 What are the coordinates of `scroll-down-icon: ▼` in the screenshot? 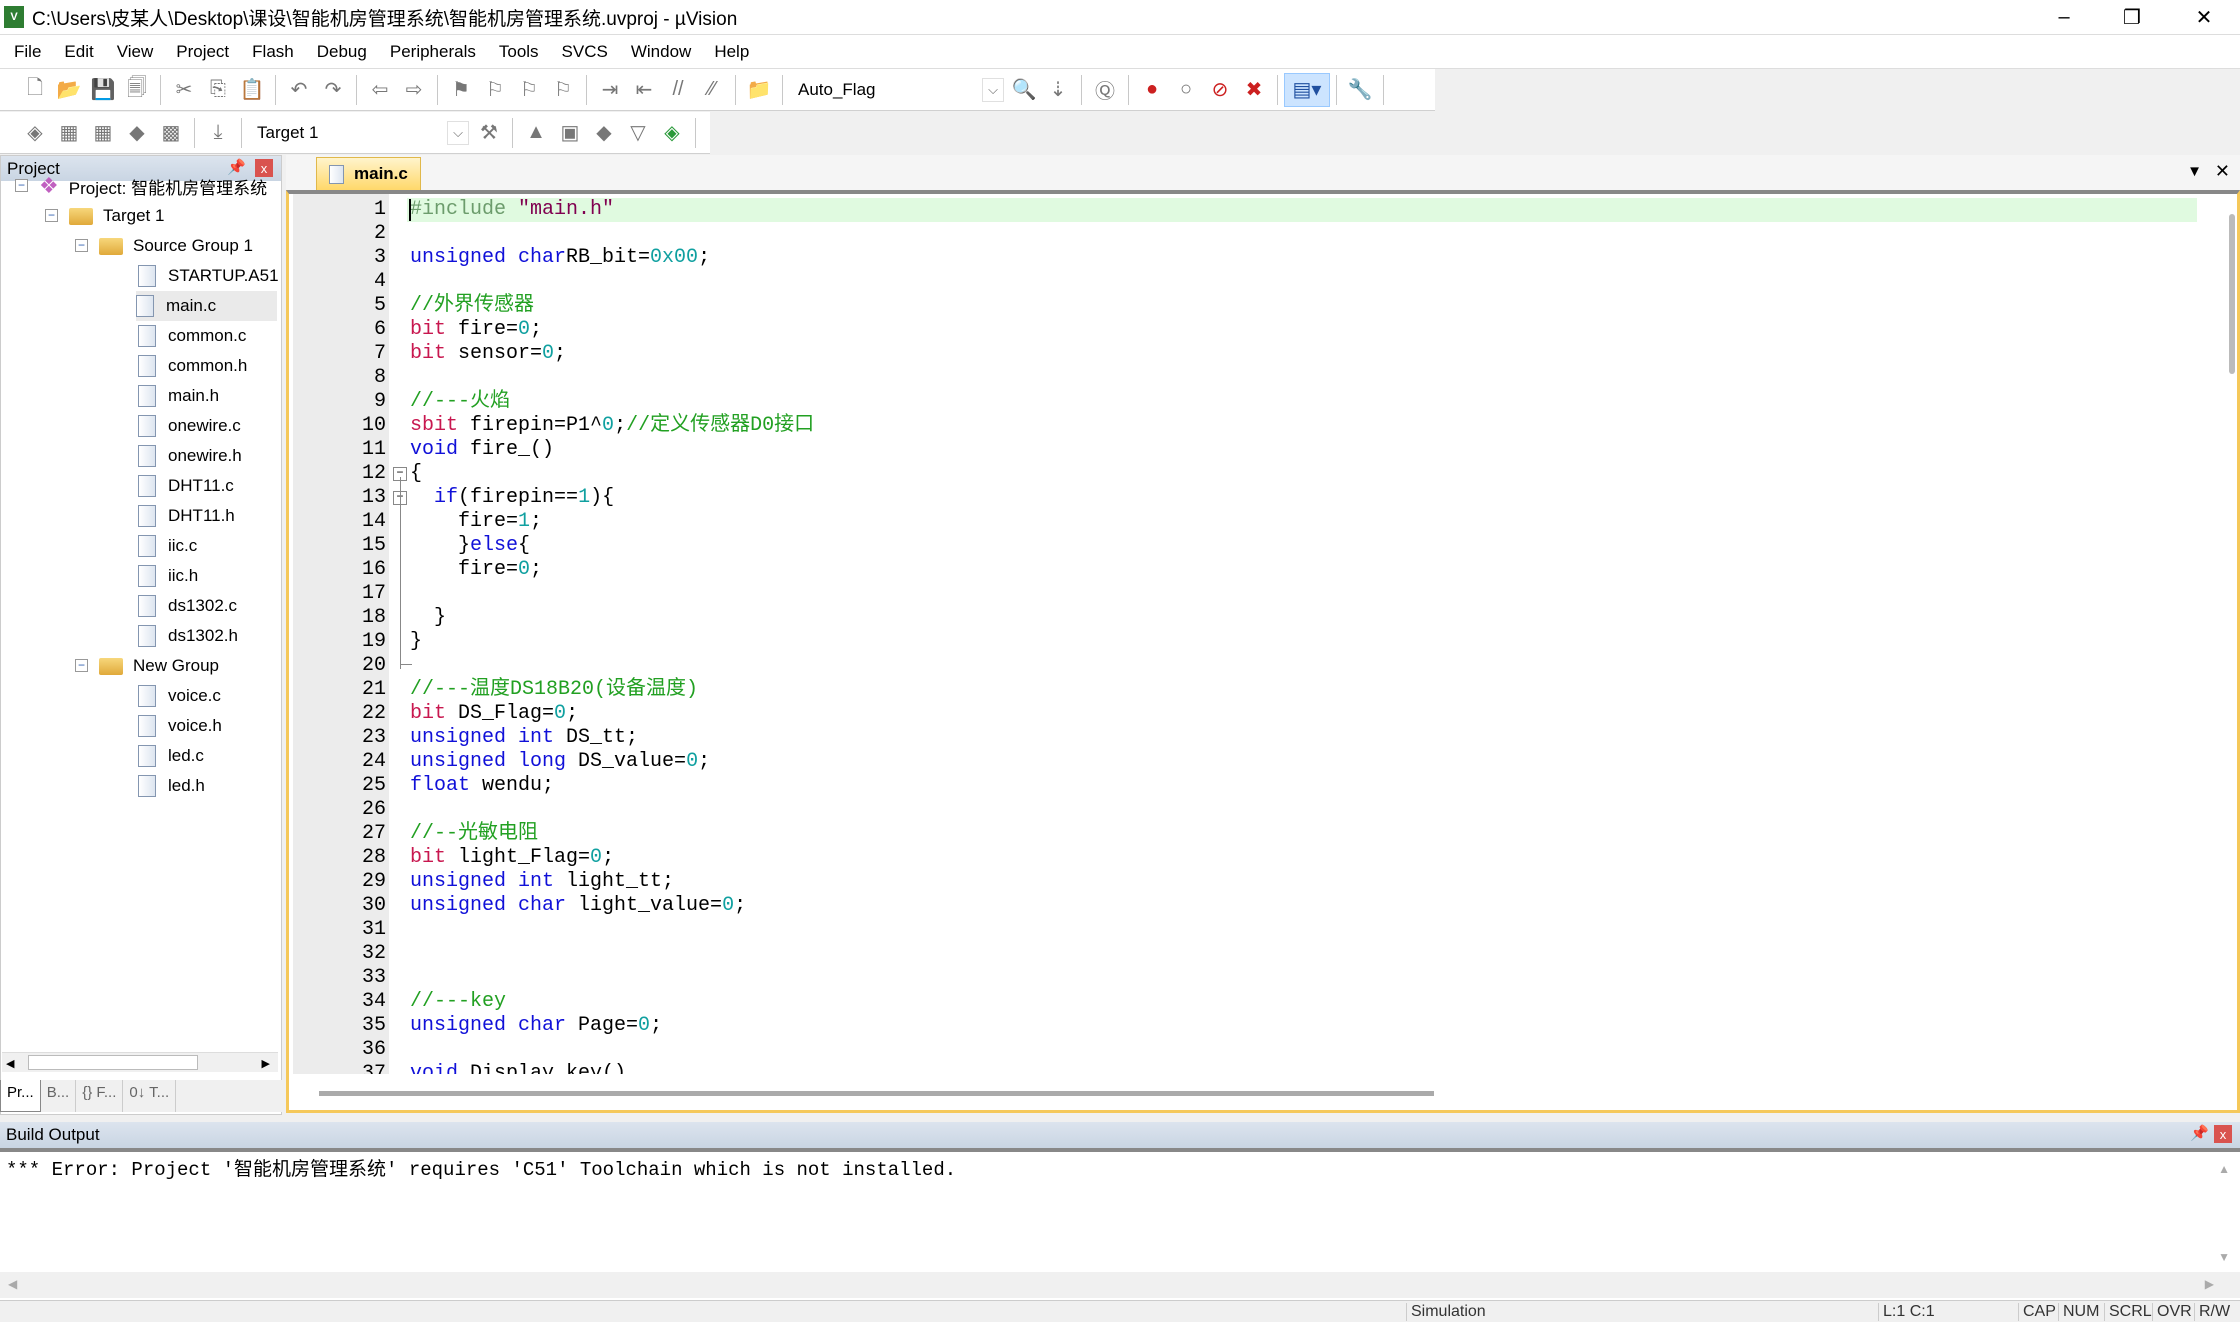 It's located at (2224, 1257).